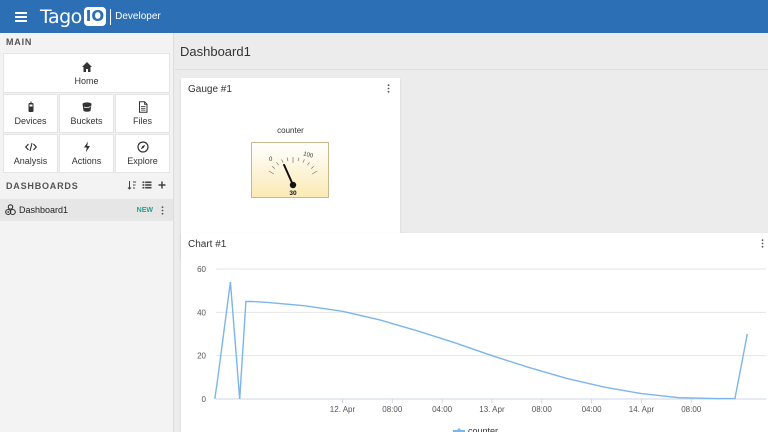 The image size is (768, 432). I want to click on add-icon, so click(162, 185).